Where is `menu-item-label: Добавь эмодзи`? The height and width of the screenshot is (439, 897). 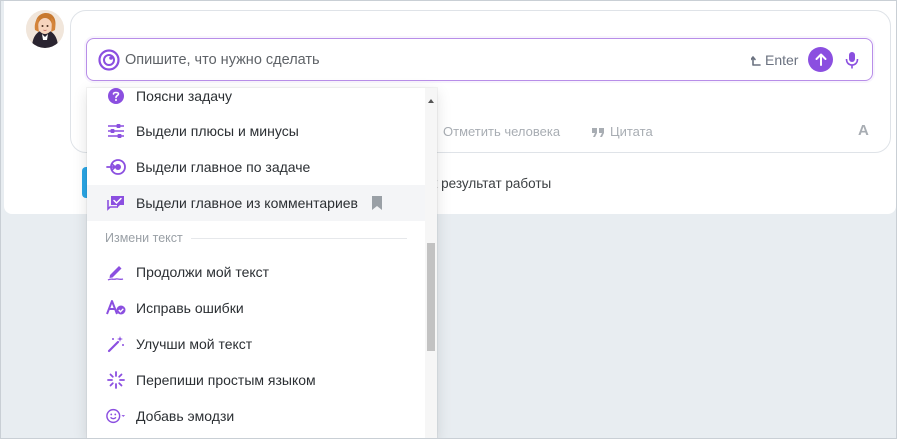
menu-item-label: Добавь эмодзи is located at coordinates (185, 416).